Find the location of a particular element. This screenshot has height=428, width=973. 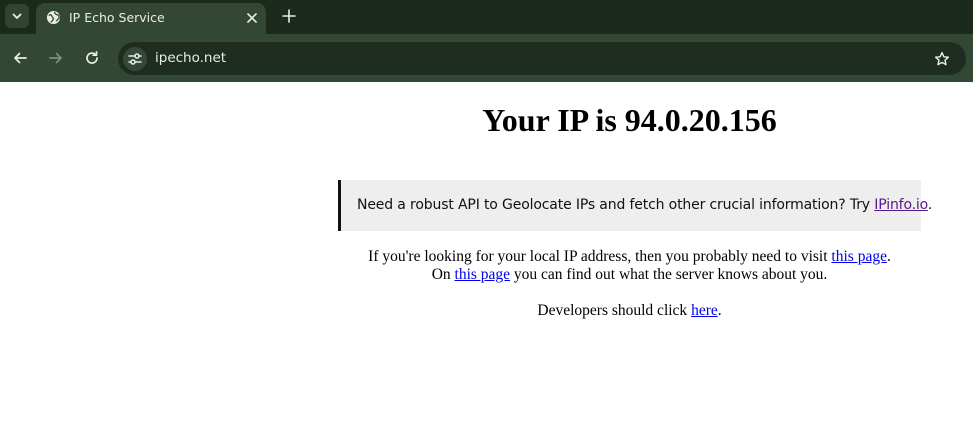

ipinfo-link: IPinfo.io is located at coordinates (901, 205).